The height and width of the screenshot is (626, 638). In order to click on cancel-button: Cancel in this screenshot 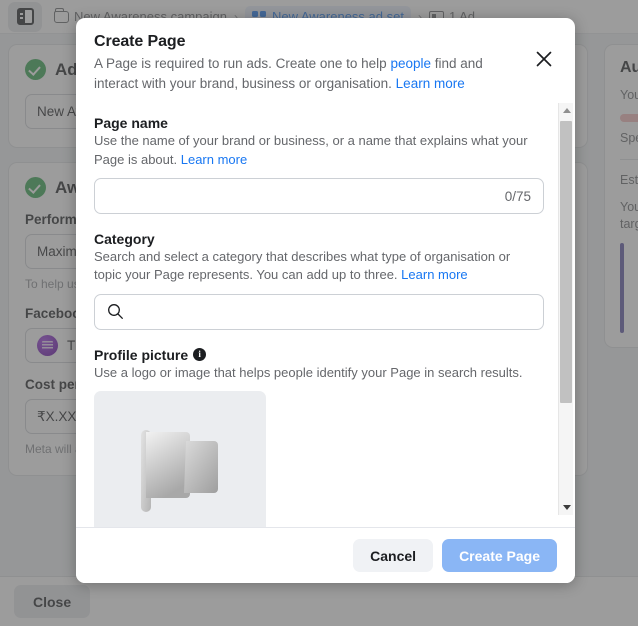, I will do `click(393, 555)`.